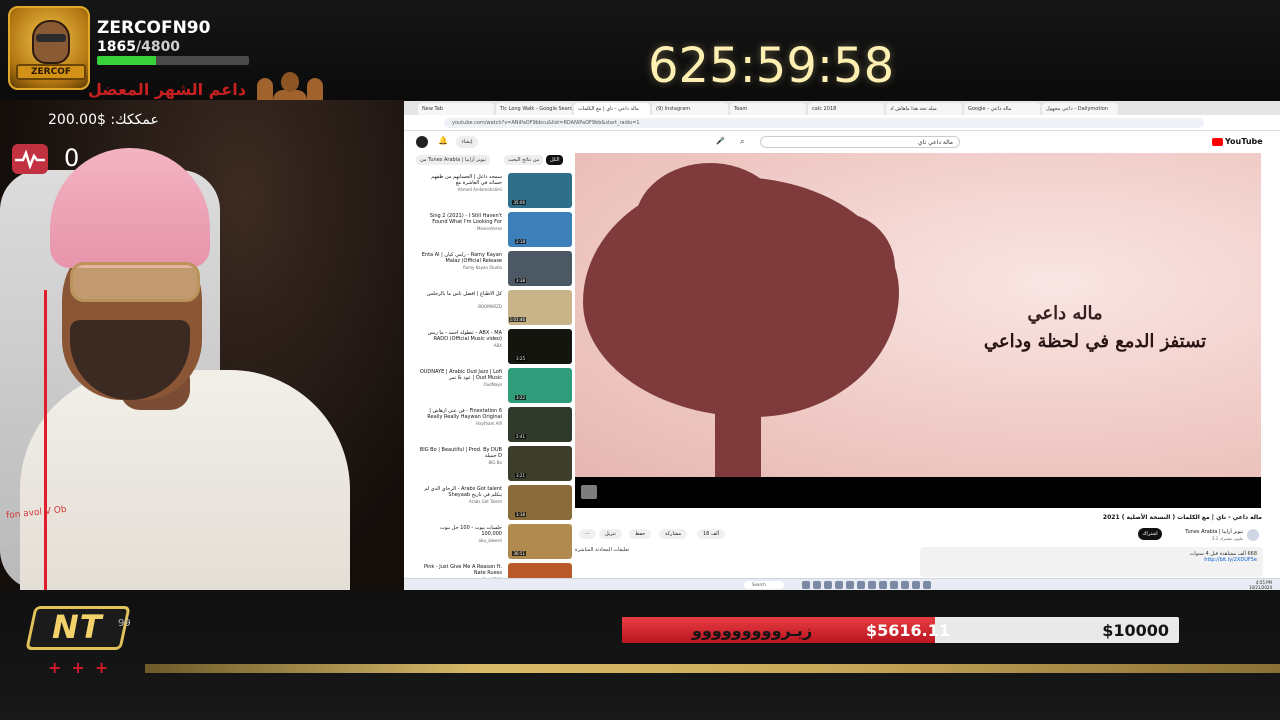 Image resolution: width=1280 pixels, height=720 pixels. What do you see at coordinates (1002, 109) in the screenshot?
I see `browser-tab: Google - مالة داعي` at bounding box center [1002, 109].